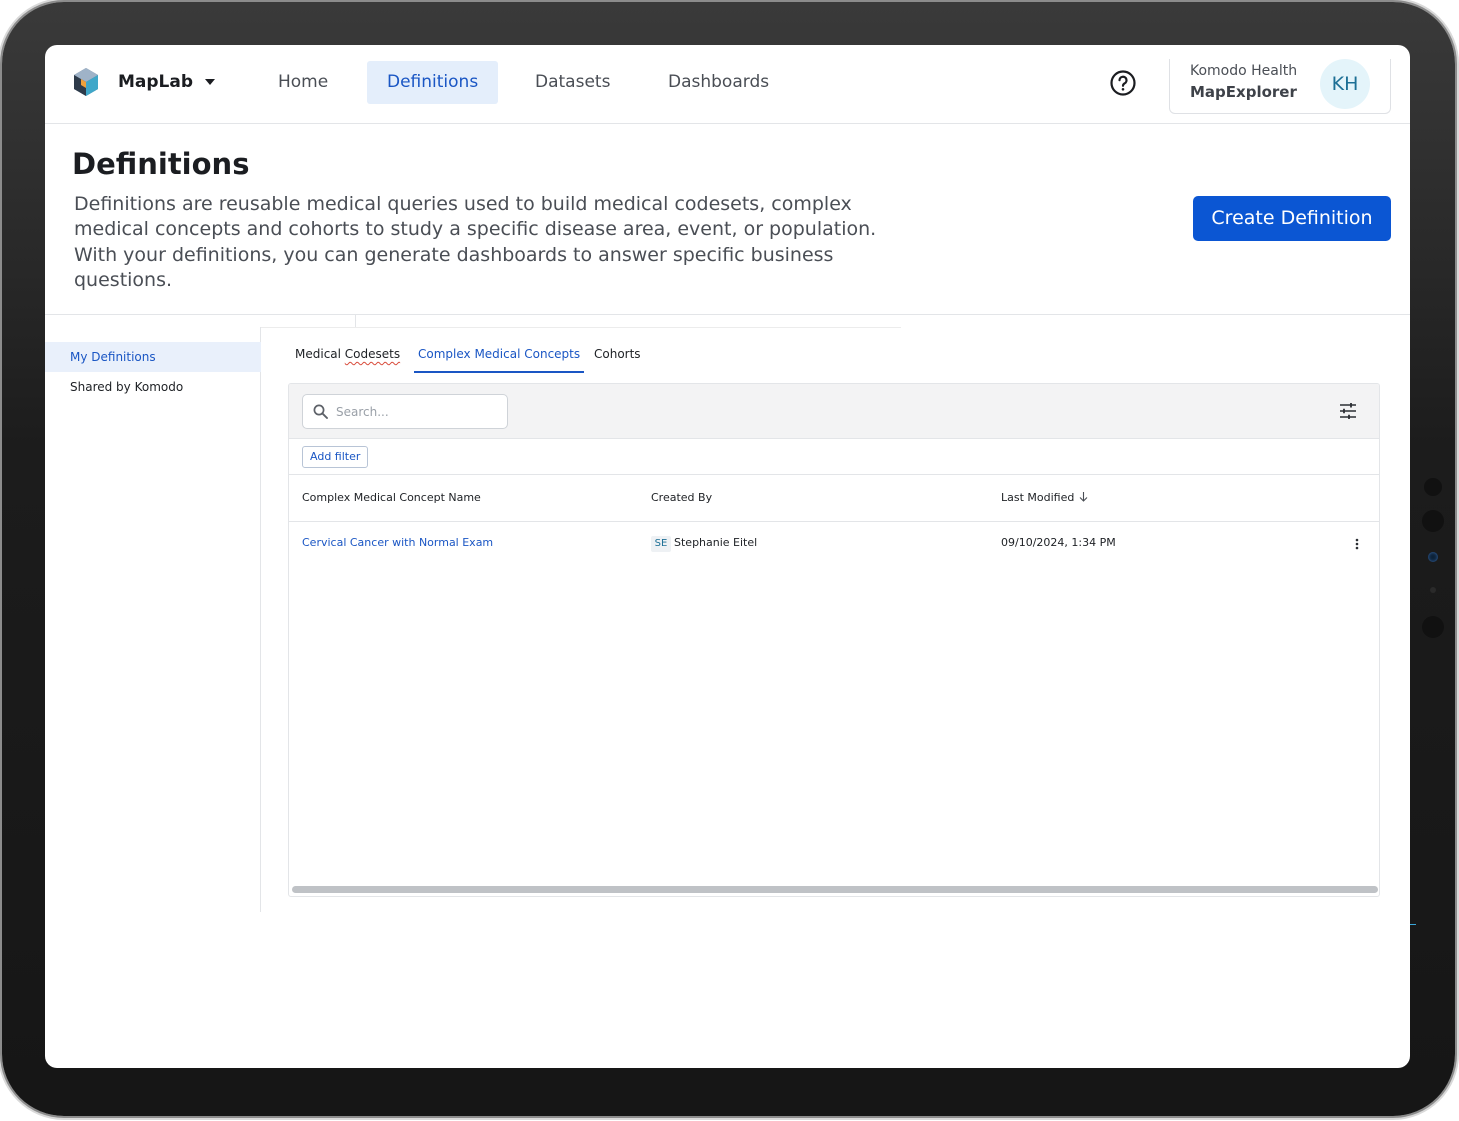 The height and width of the screenshot is (1121, 1459). What do you see at coordinates (397, 542) in the screenshot?
I see `concept-name-link: Cervical Cancer with Normal Exam` at bounding box center [397, 542].